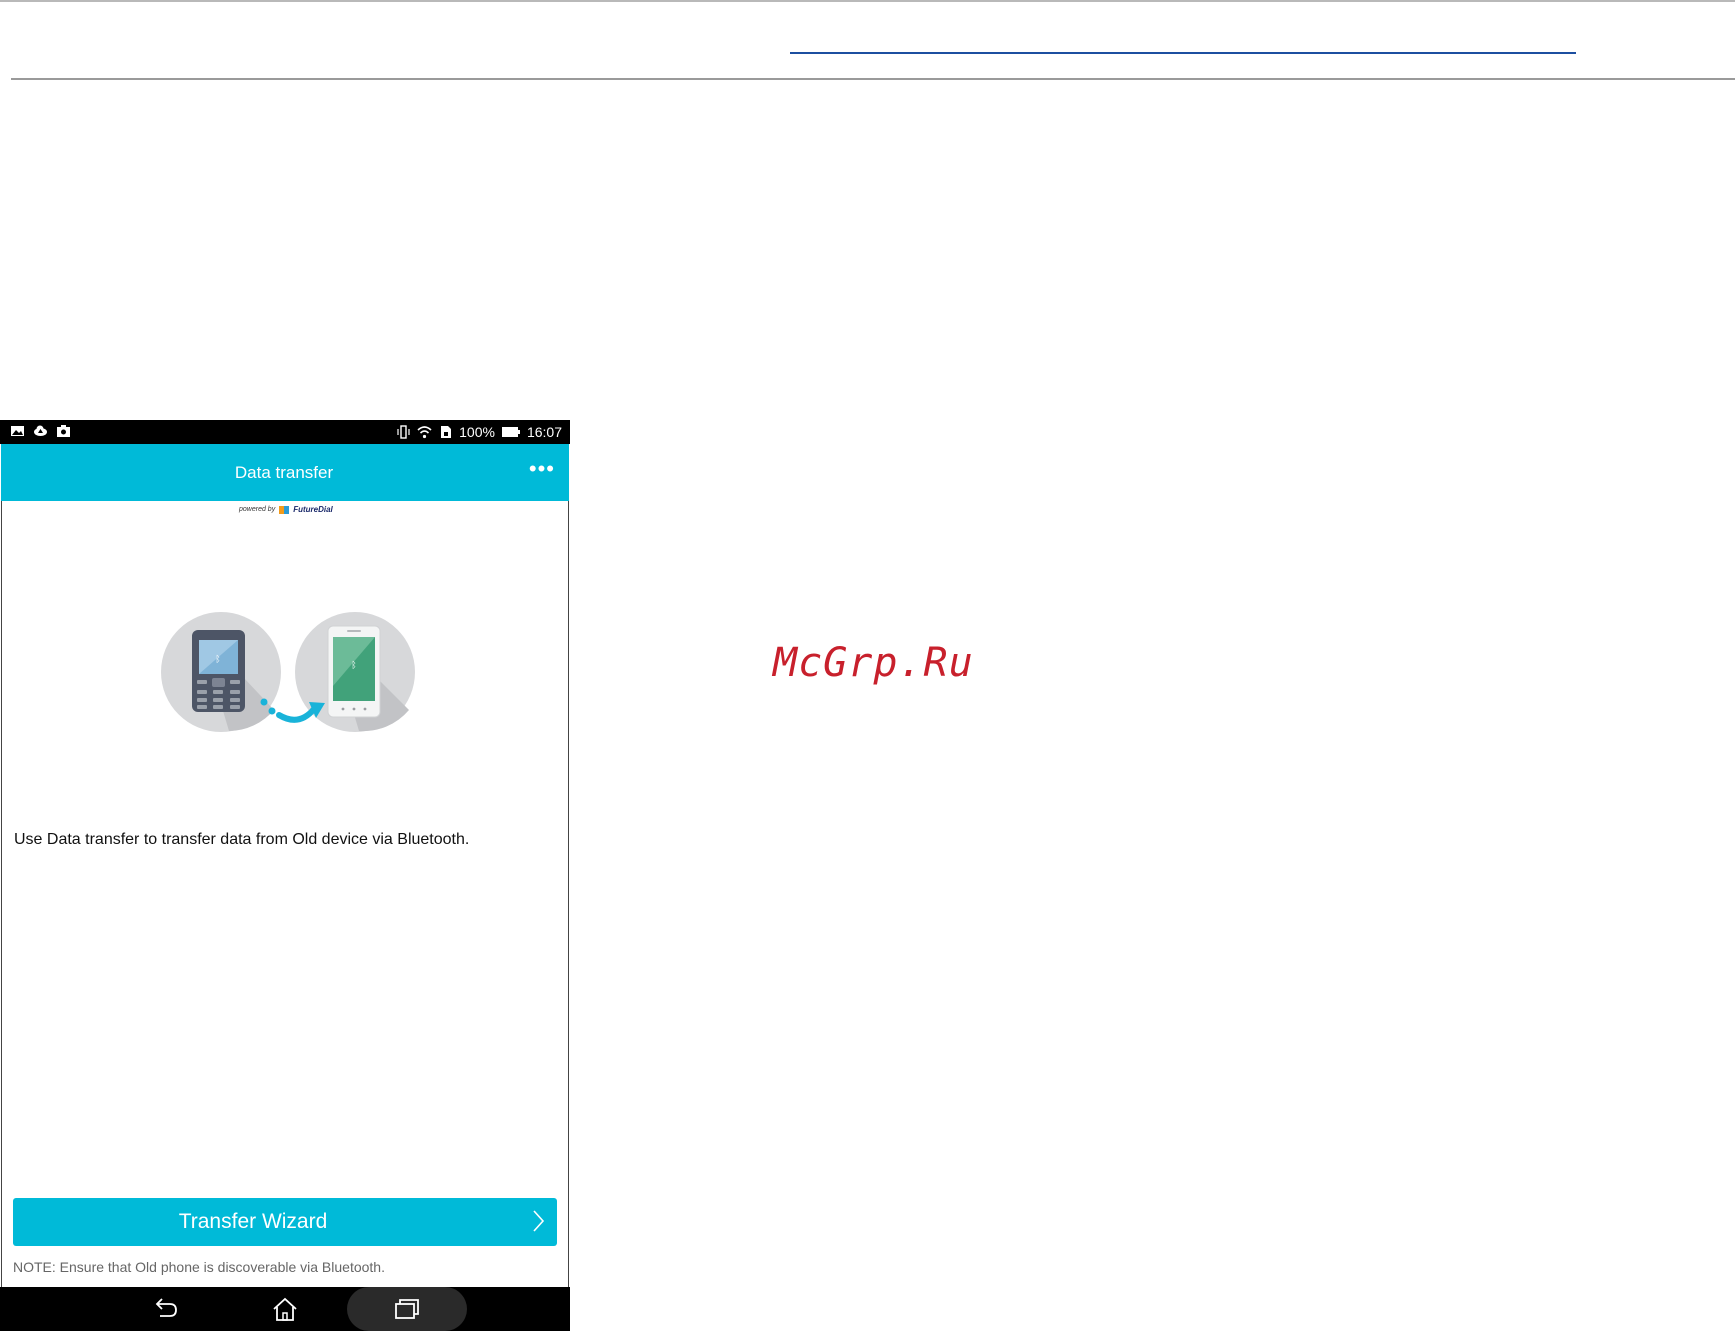  Describe the element at coordinates (544, 432) in the screenshot. I see `status-time: 16:07` at that location.